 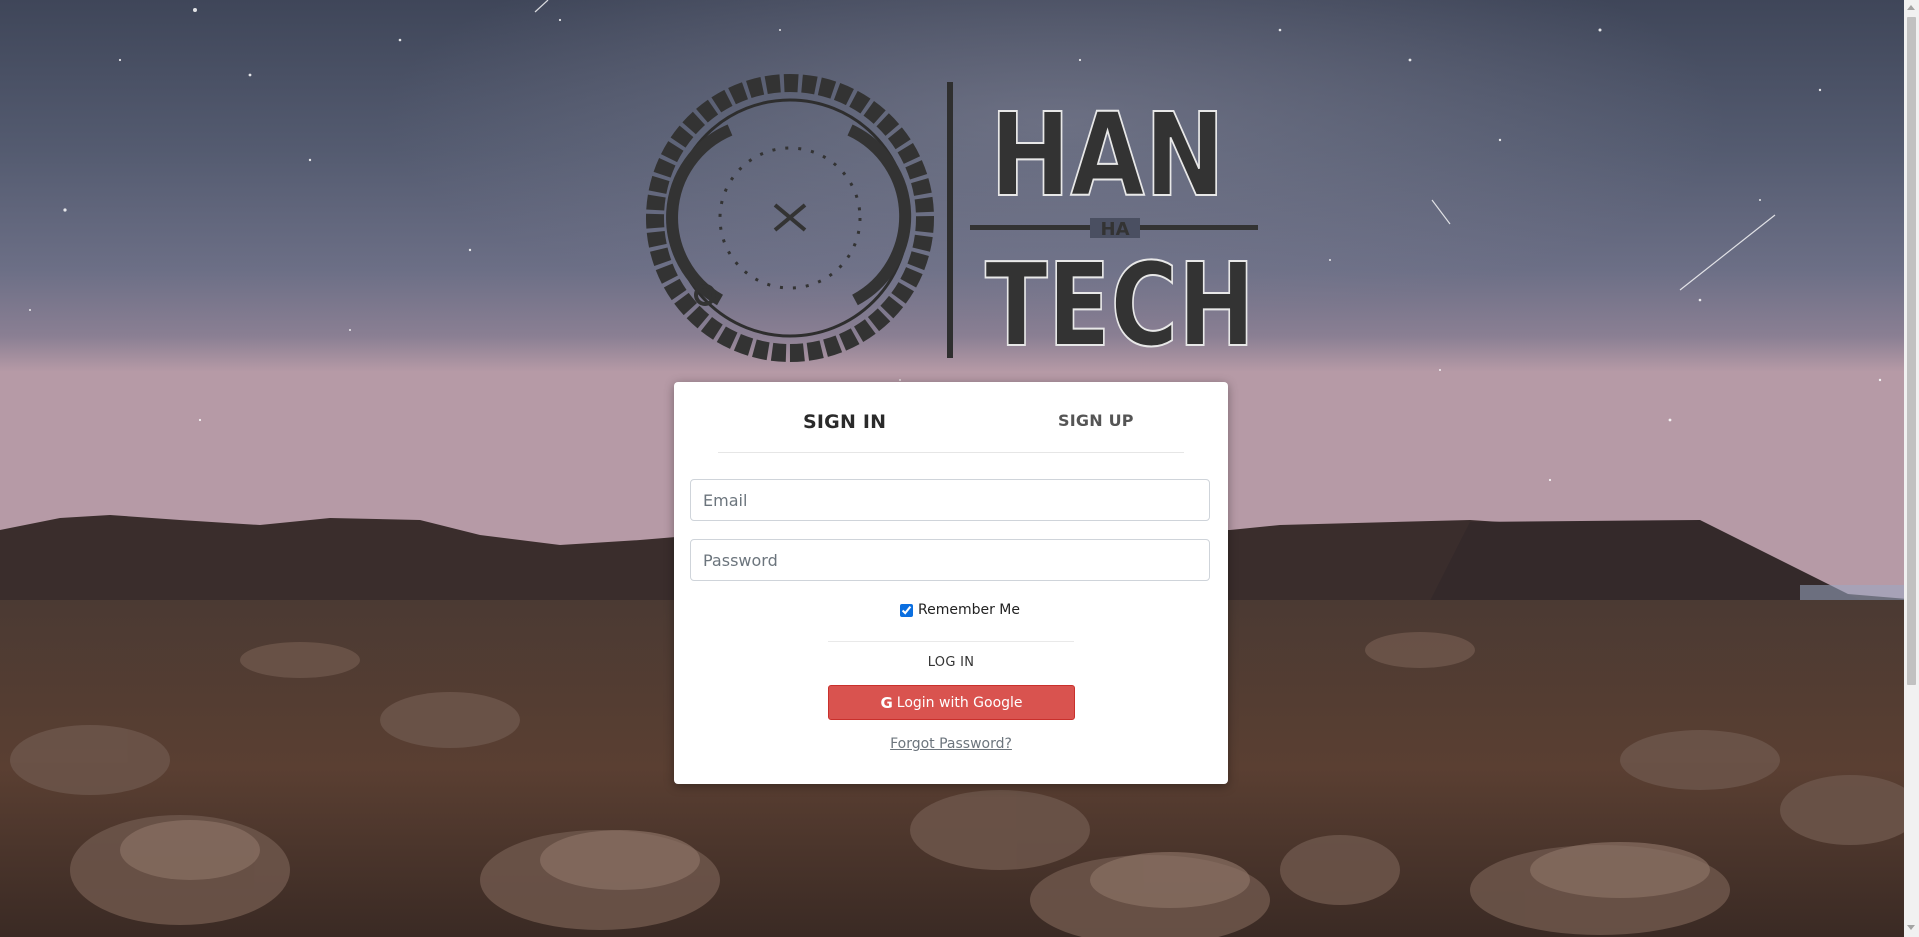 I want to click on email-field, so click(x=950, y=500).